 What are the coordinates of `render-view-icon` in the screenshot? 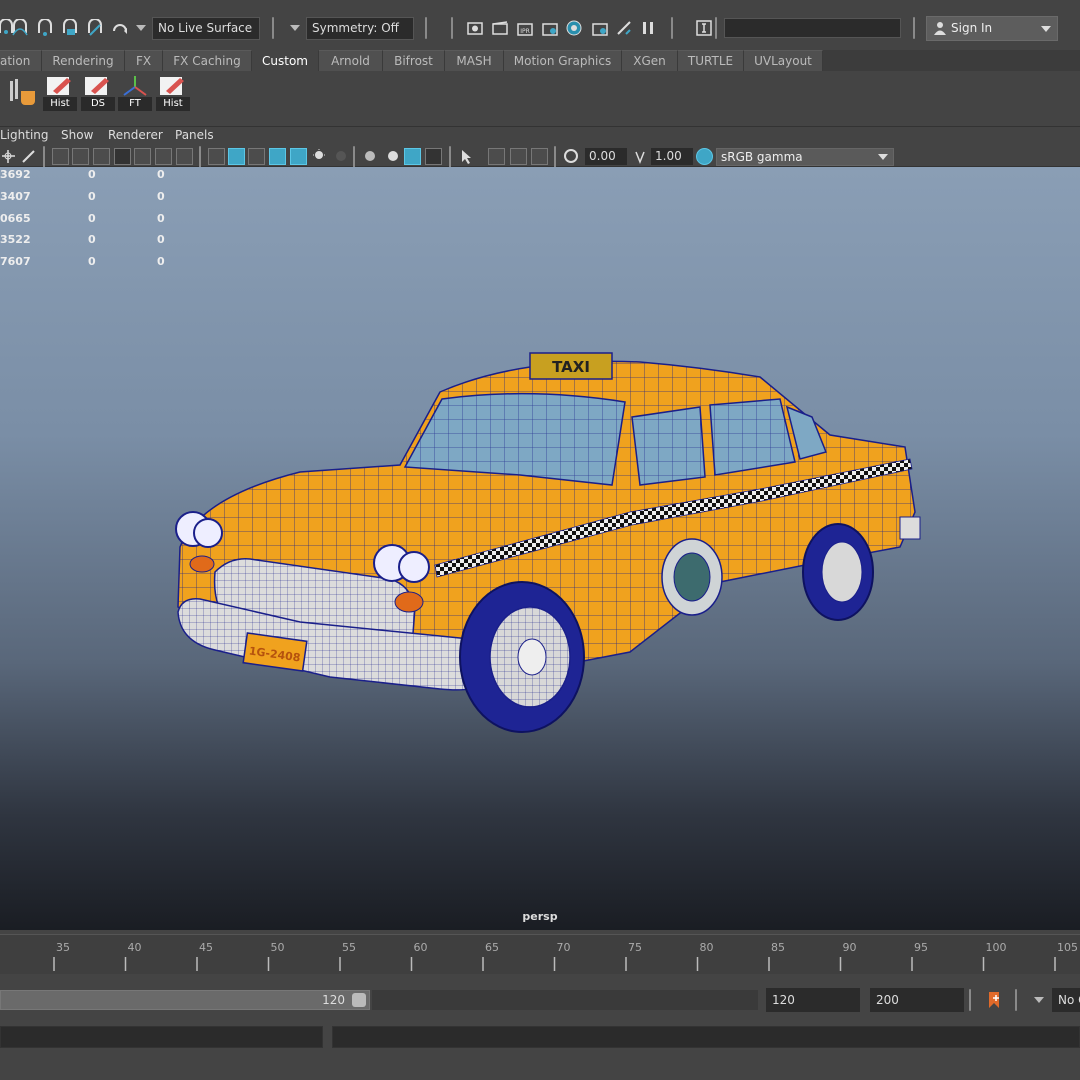 It's located at (475, 28).